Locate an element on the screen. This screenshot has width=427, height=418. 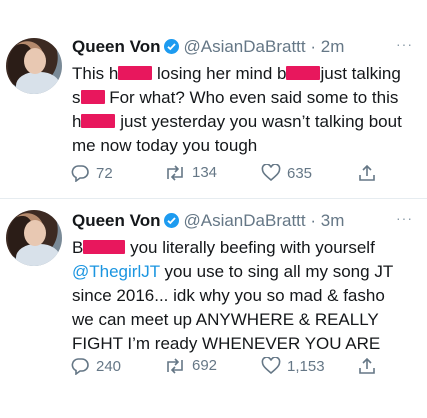
like-button: 635 is located at coordinates (286, 173).